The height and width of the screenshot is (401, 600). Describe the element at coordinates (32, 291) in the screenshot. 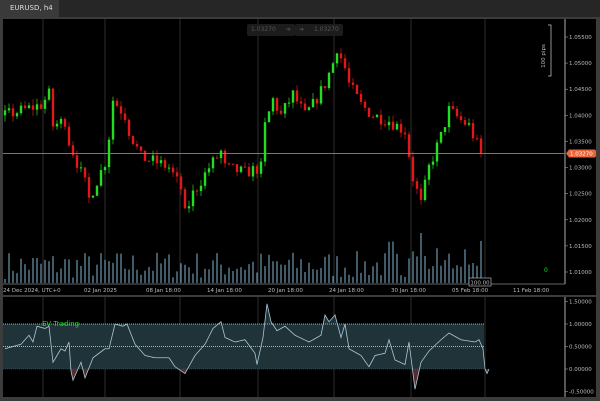

I see `time-label: 24 Dec 2024, UTC+0` at that location.